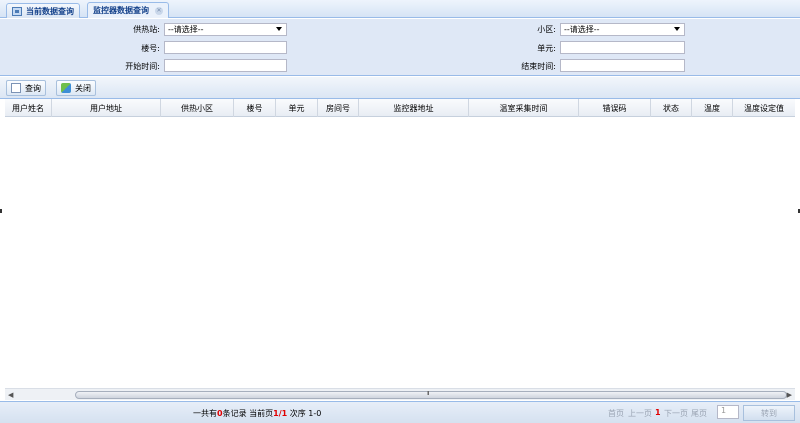  Describe the element at coordinates (622, 65) in the screenshot. I see `end-time-input` at that location.